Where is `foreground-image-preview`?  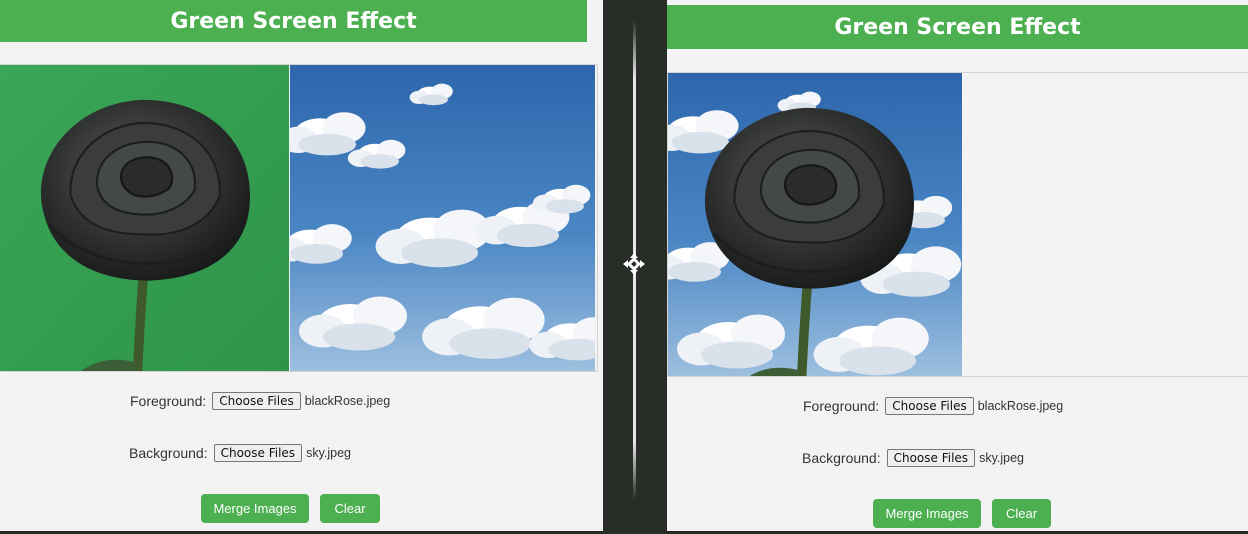
foreground-image-preview is located at coordinates (144, 218).